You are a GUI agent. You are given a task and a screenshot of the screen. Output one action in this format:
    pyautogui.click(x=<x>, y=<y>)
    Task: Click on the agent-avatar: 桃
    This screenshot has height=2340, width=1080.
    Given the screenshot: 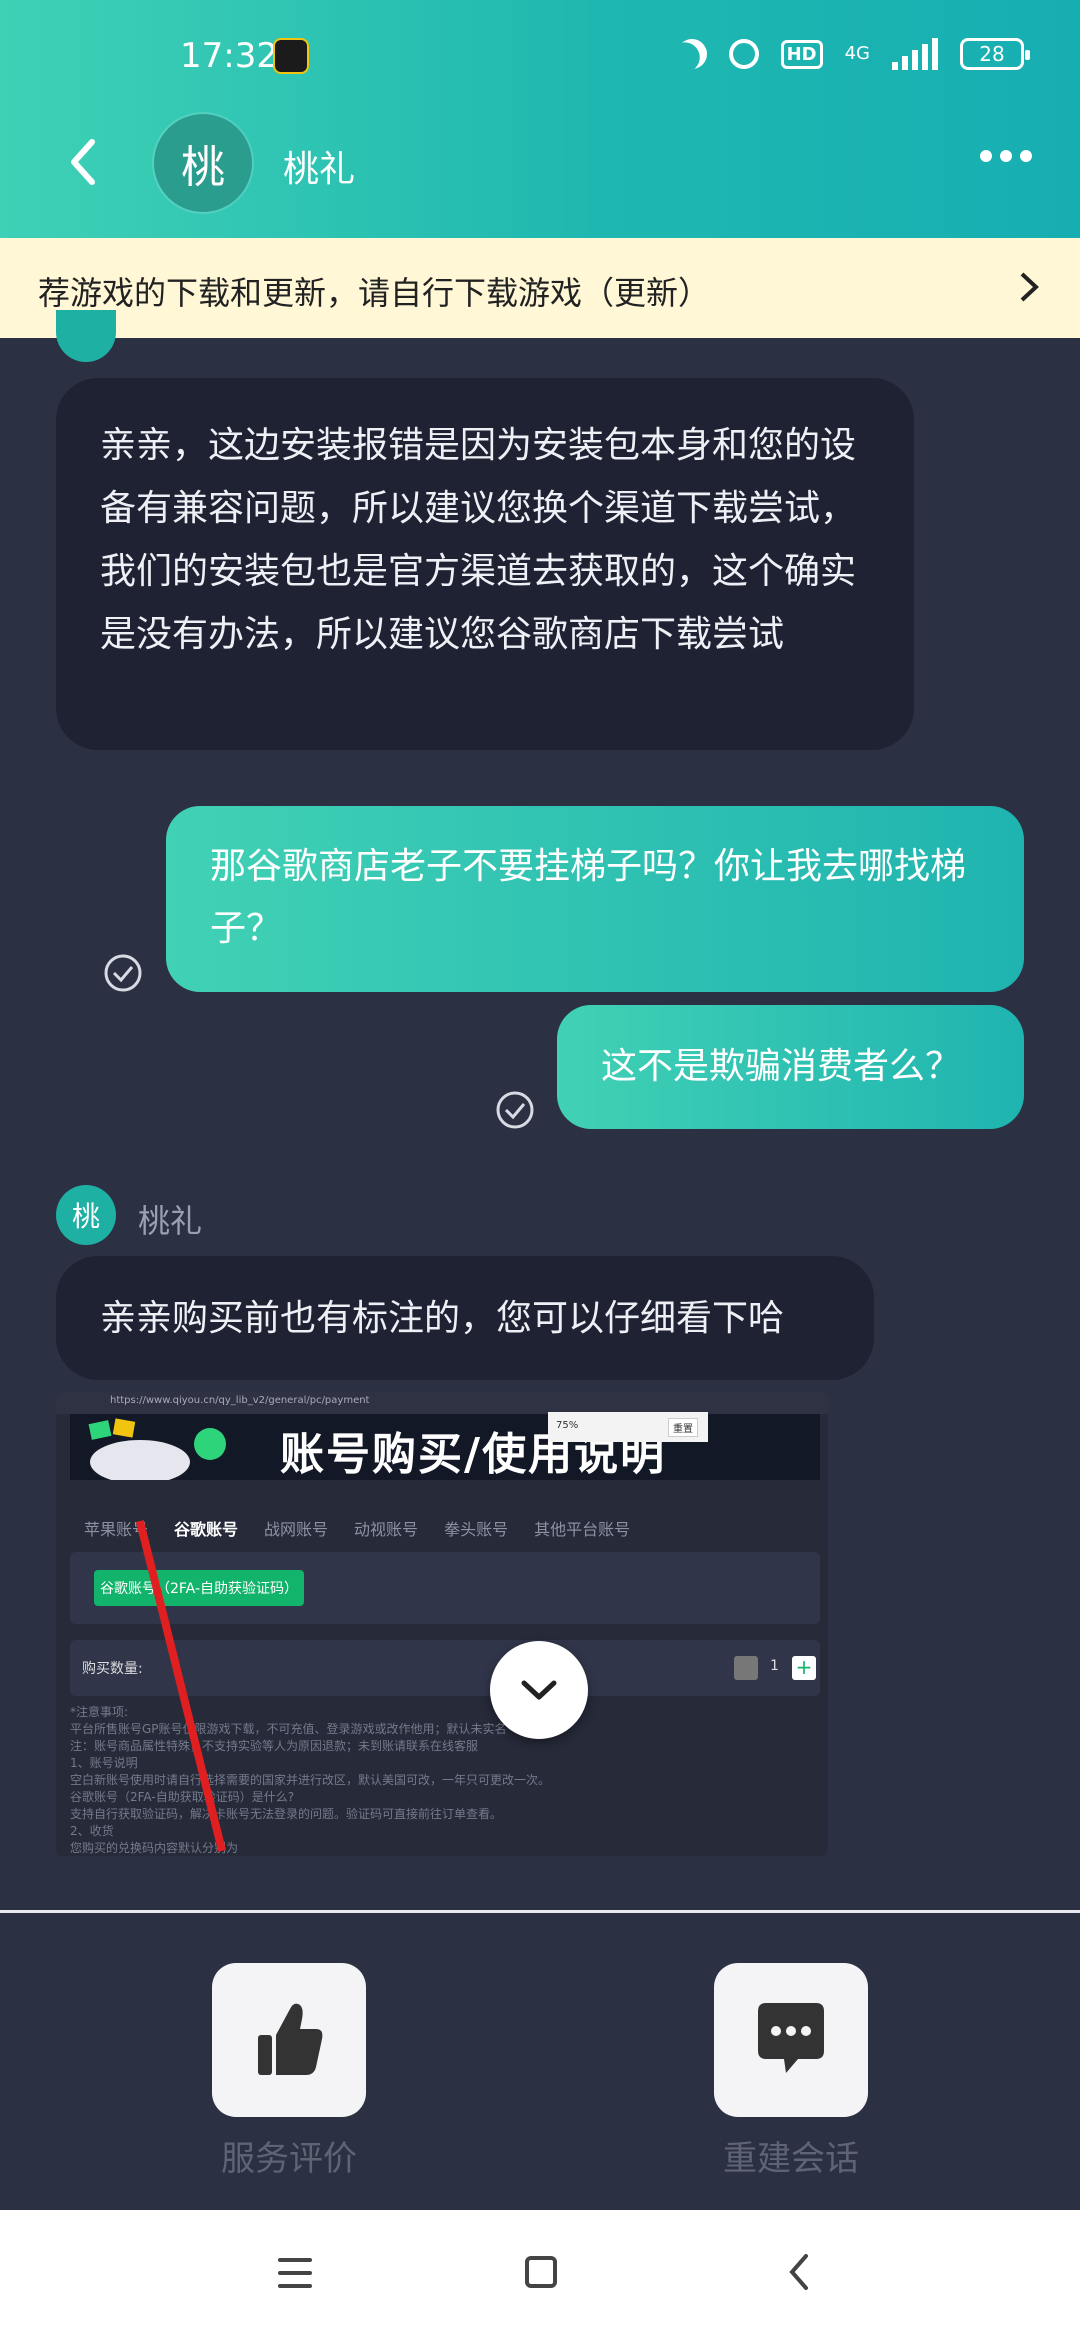 What is the action you would take?
    pyautogui.click(x=203, y=163)
    